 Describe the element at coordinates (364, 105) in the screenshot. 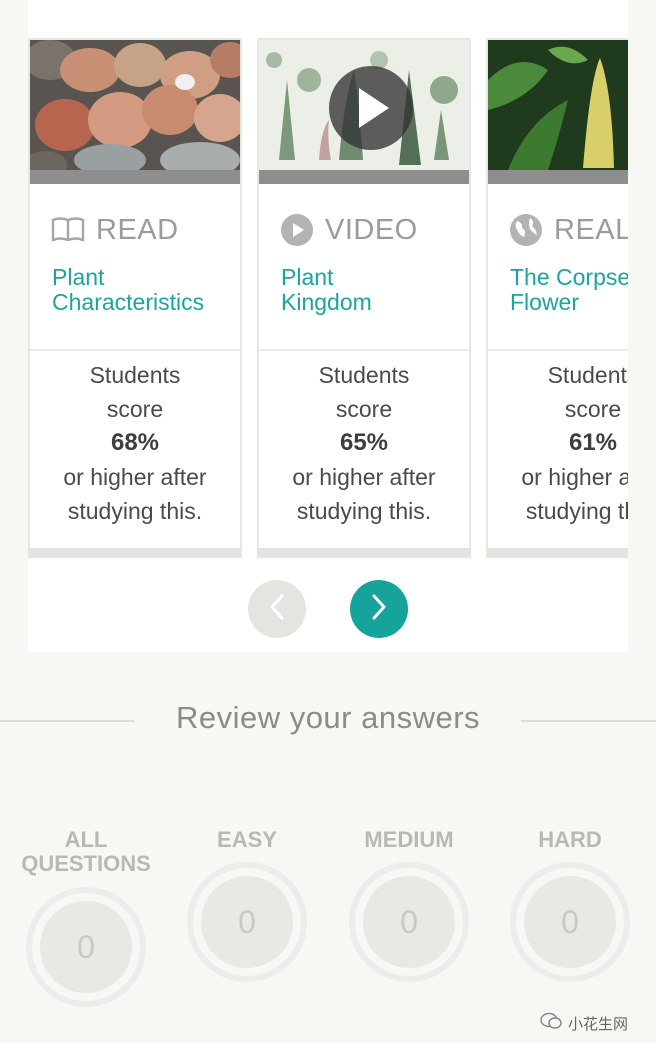

I see `card-thumbnail-plants` at that location.